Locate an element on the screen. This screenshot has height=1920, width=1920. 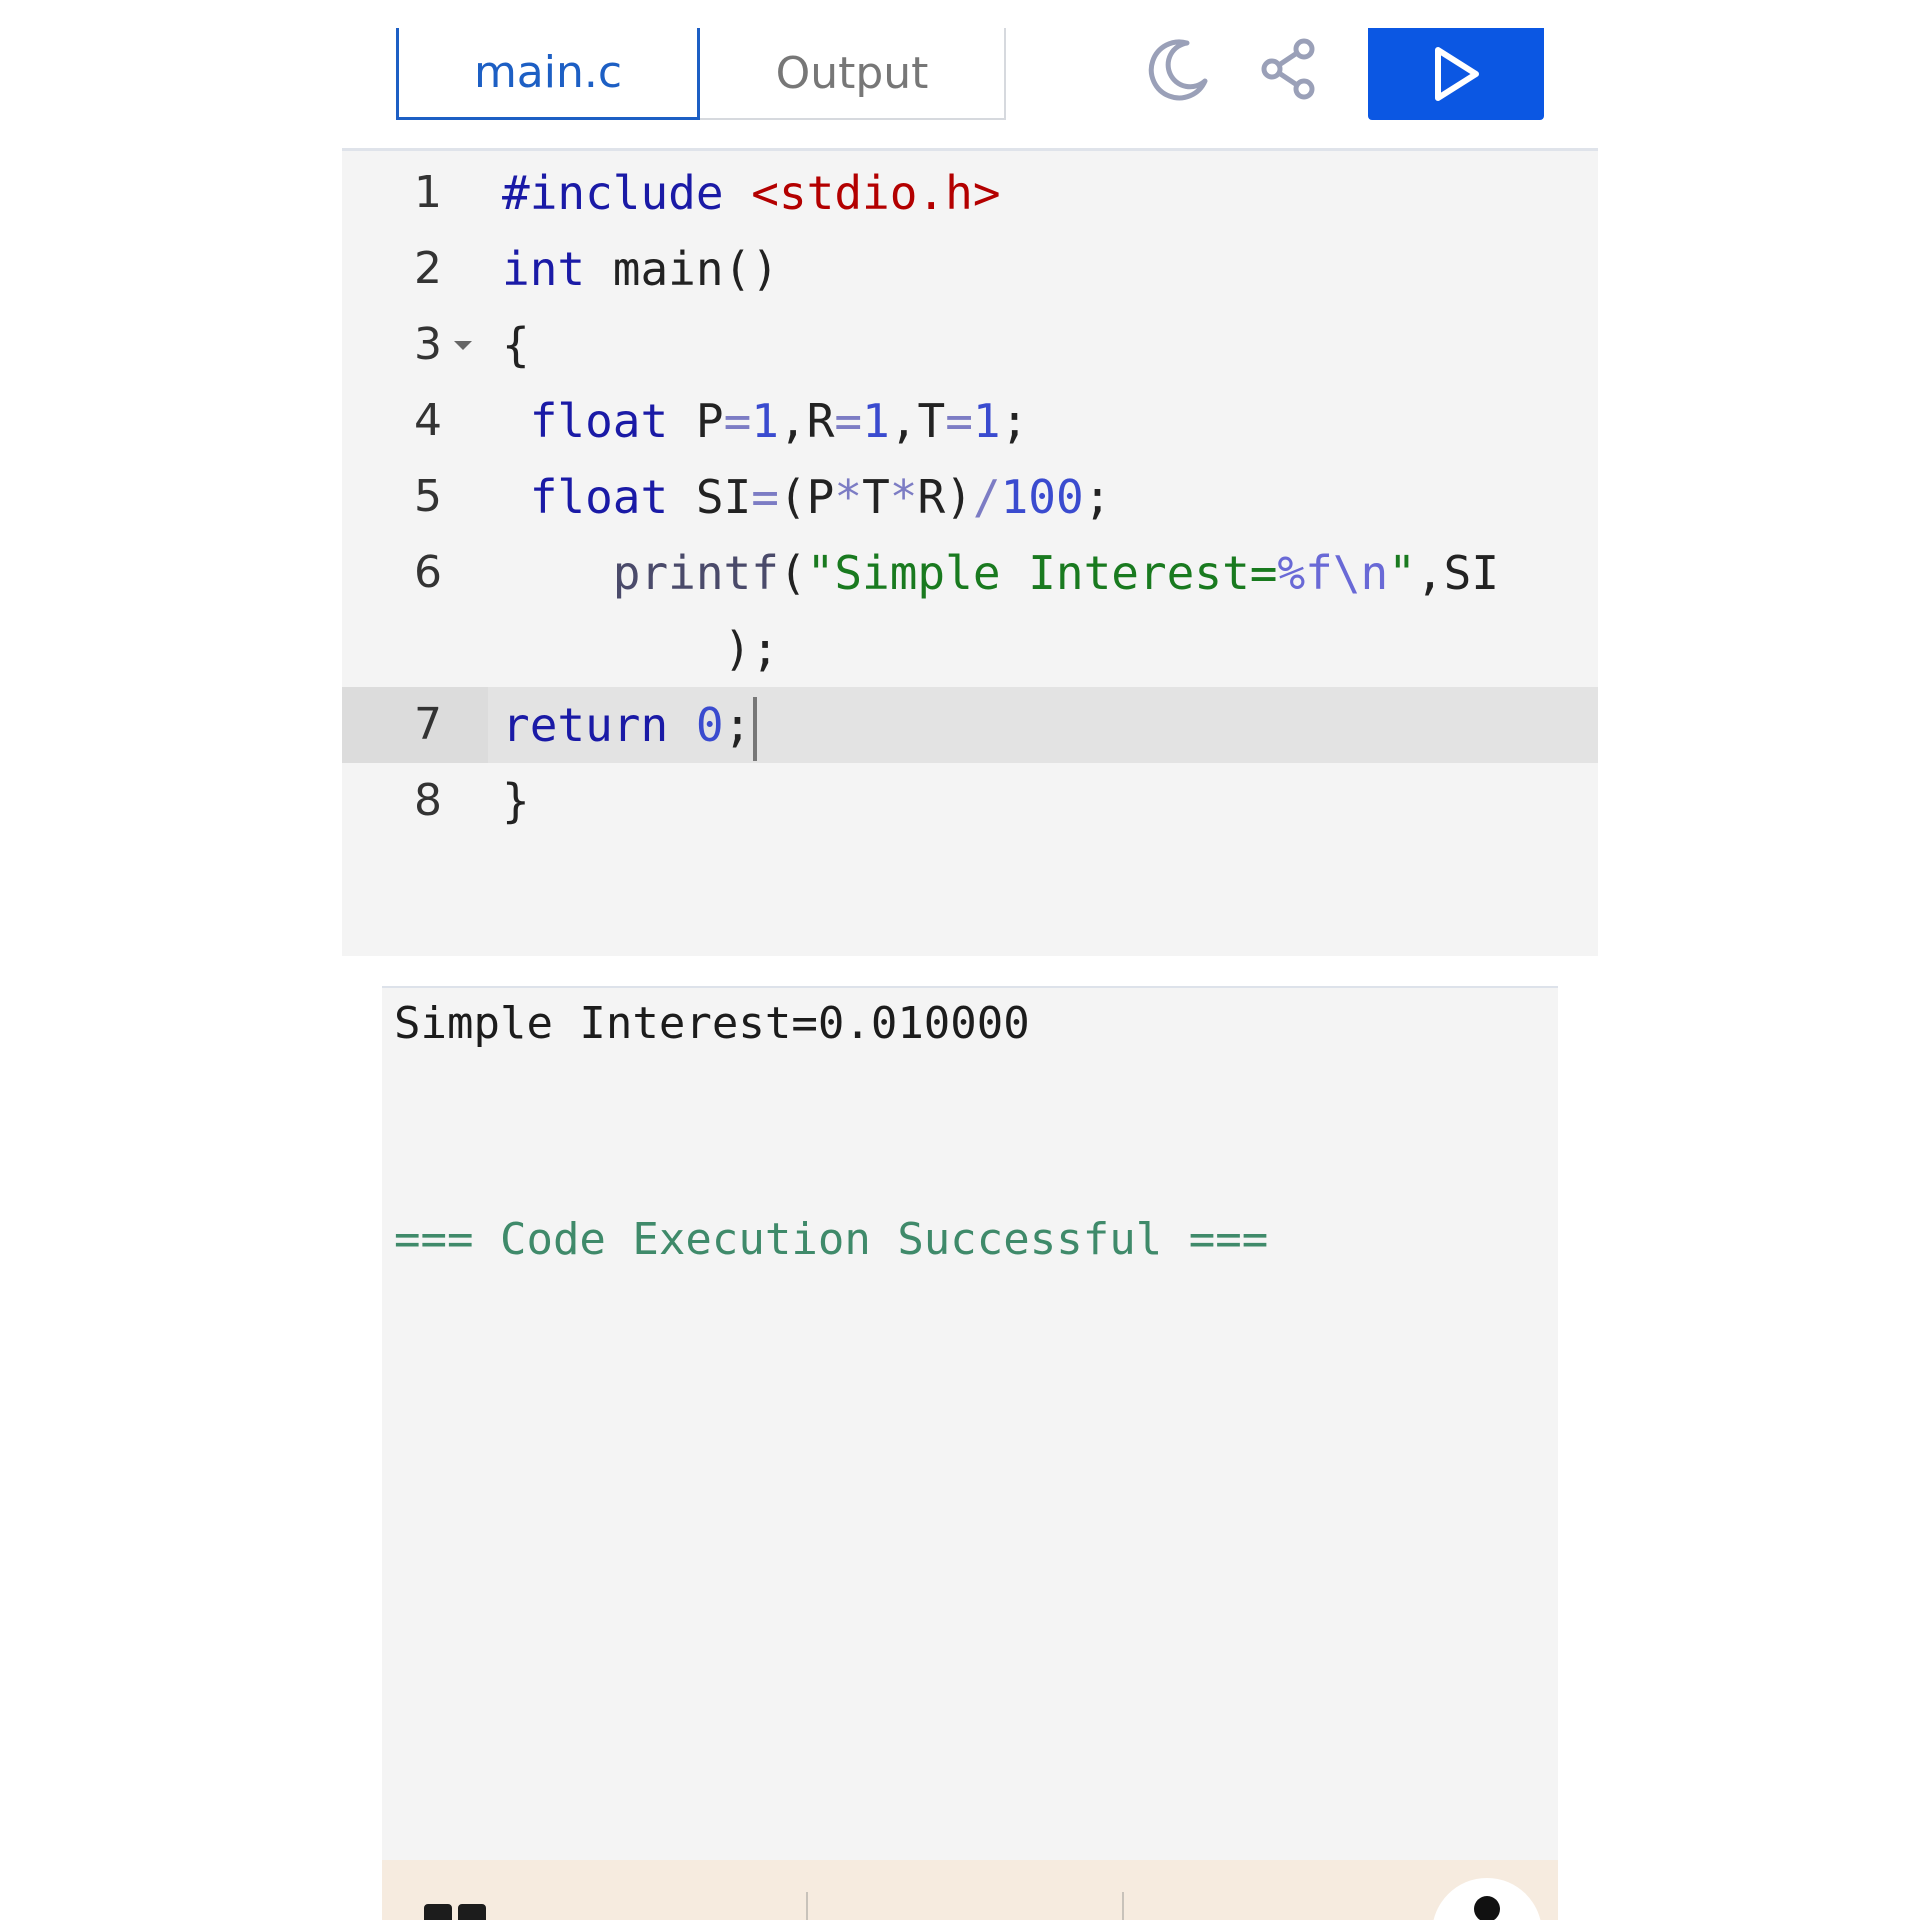
tab-main-c-label: main.c is located at coordinates (548, 72).